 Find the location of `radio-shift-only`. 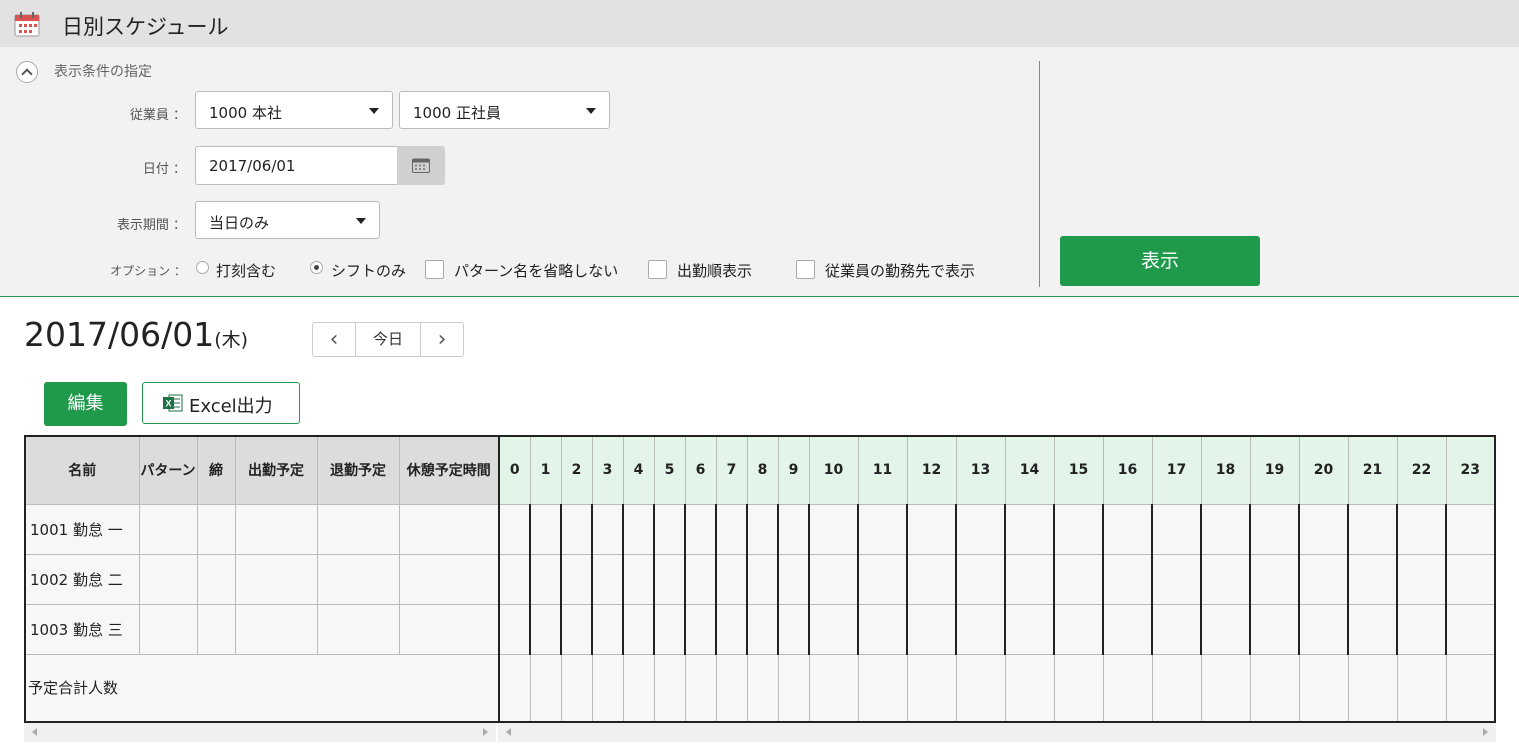

radio-shift-only is located at coordinates (316, 267).